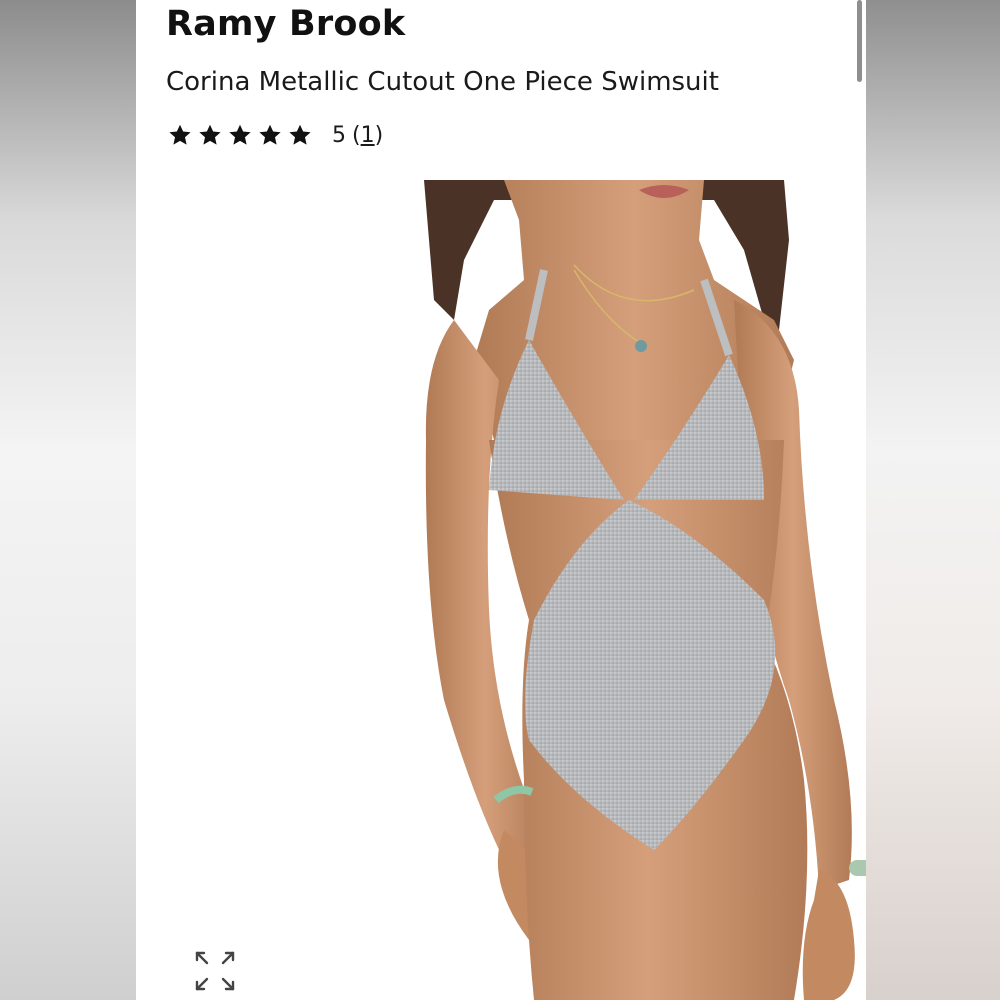 This screenshot has width=1000, height=1000. I want to click on brand-name: Ramy Brook, so click(285, 24).